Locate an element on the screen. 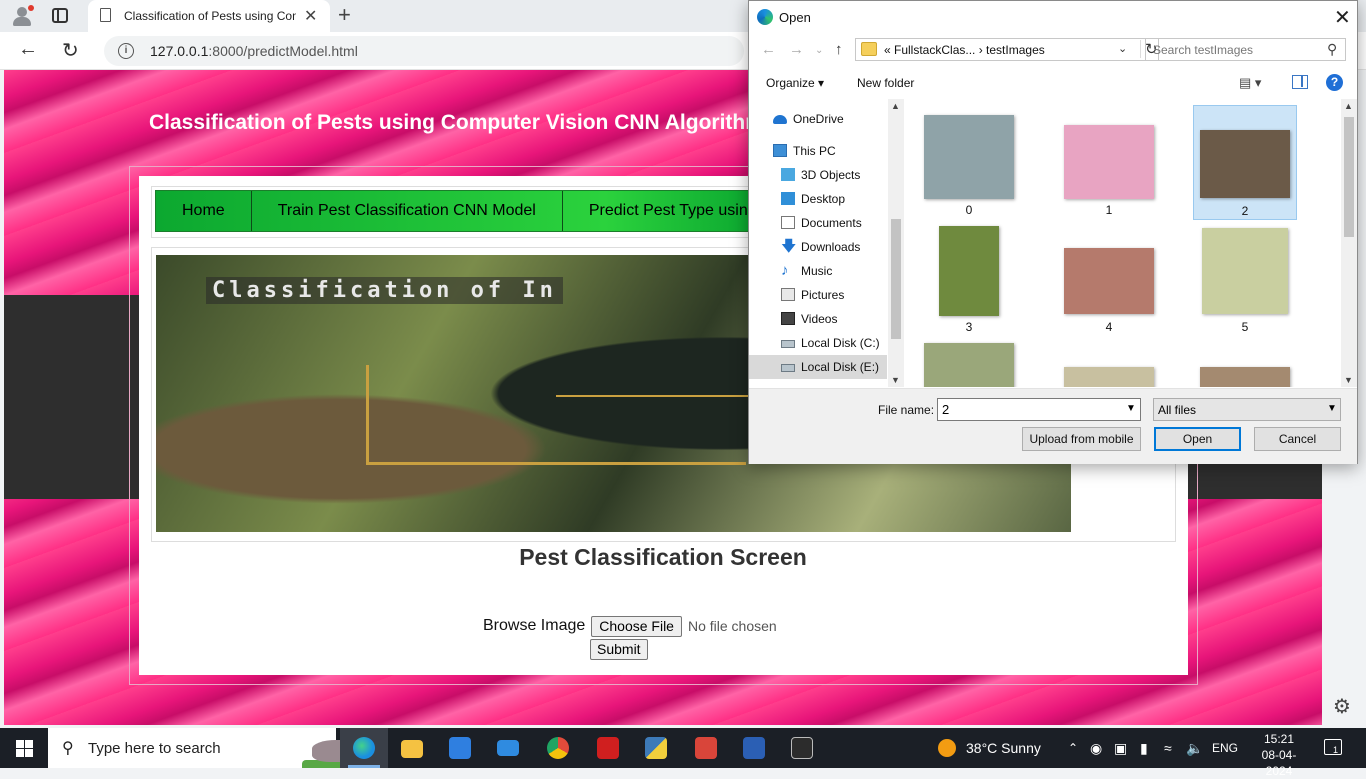 This screenshot has height=779, width=1366. system-clock: 15:21 08-04-2024 is located at coordinates (1279, 755).